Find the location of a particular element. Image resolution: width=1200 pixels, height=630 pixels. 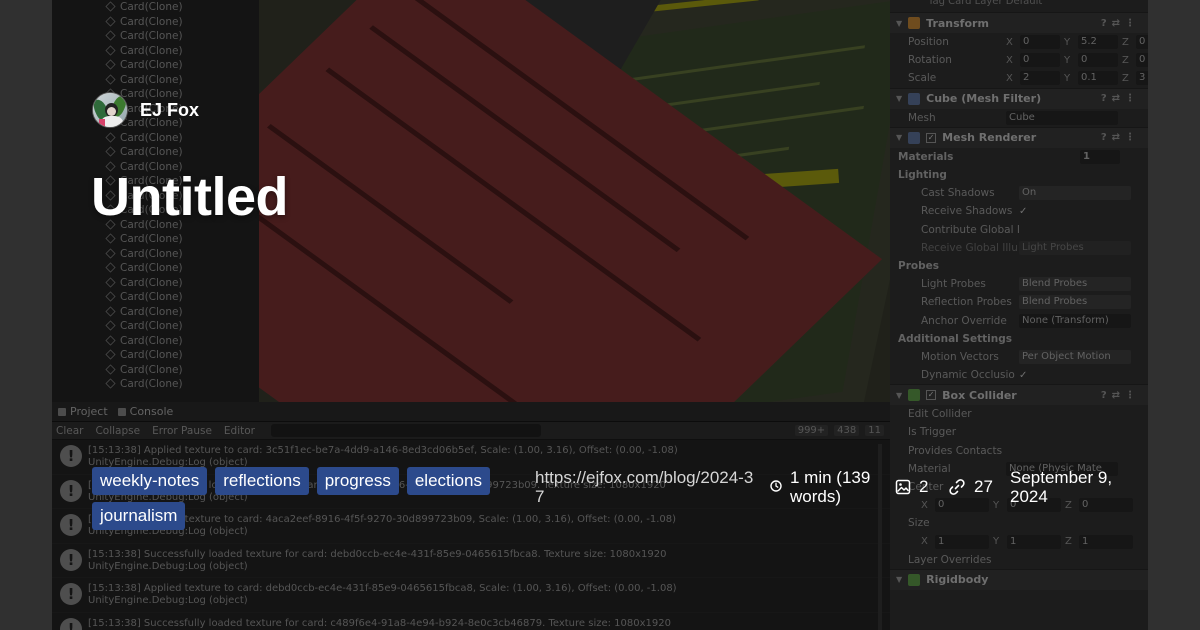

reading-time: 1 min (139 words) is located at coordinates (825, 487).